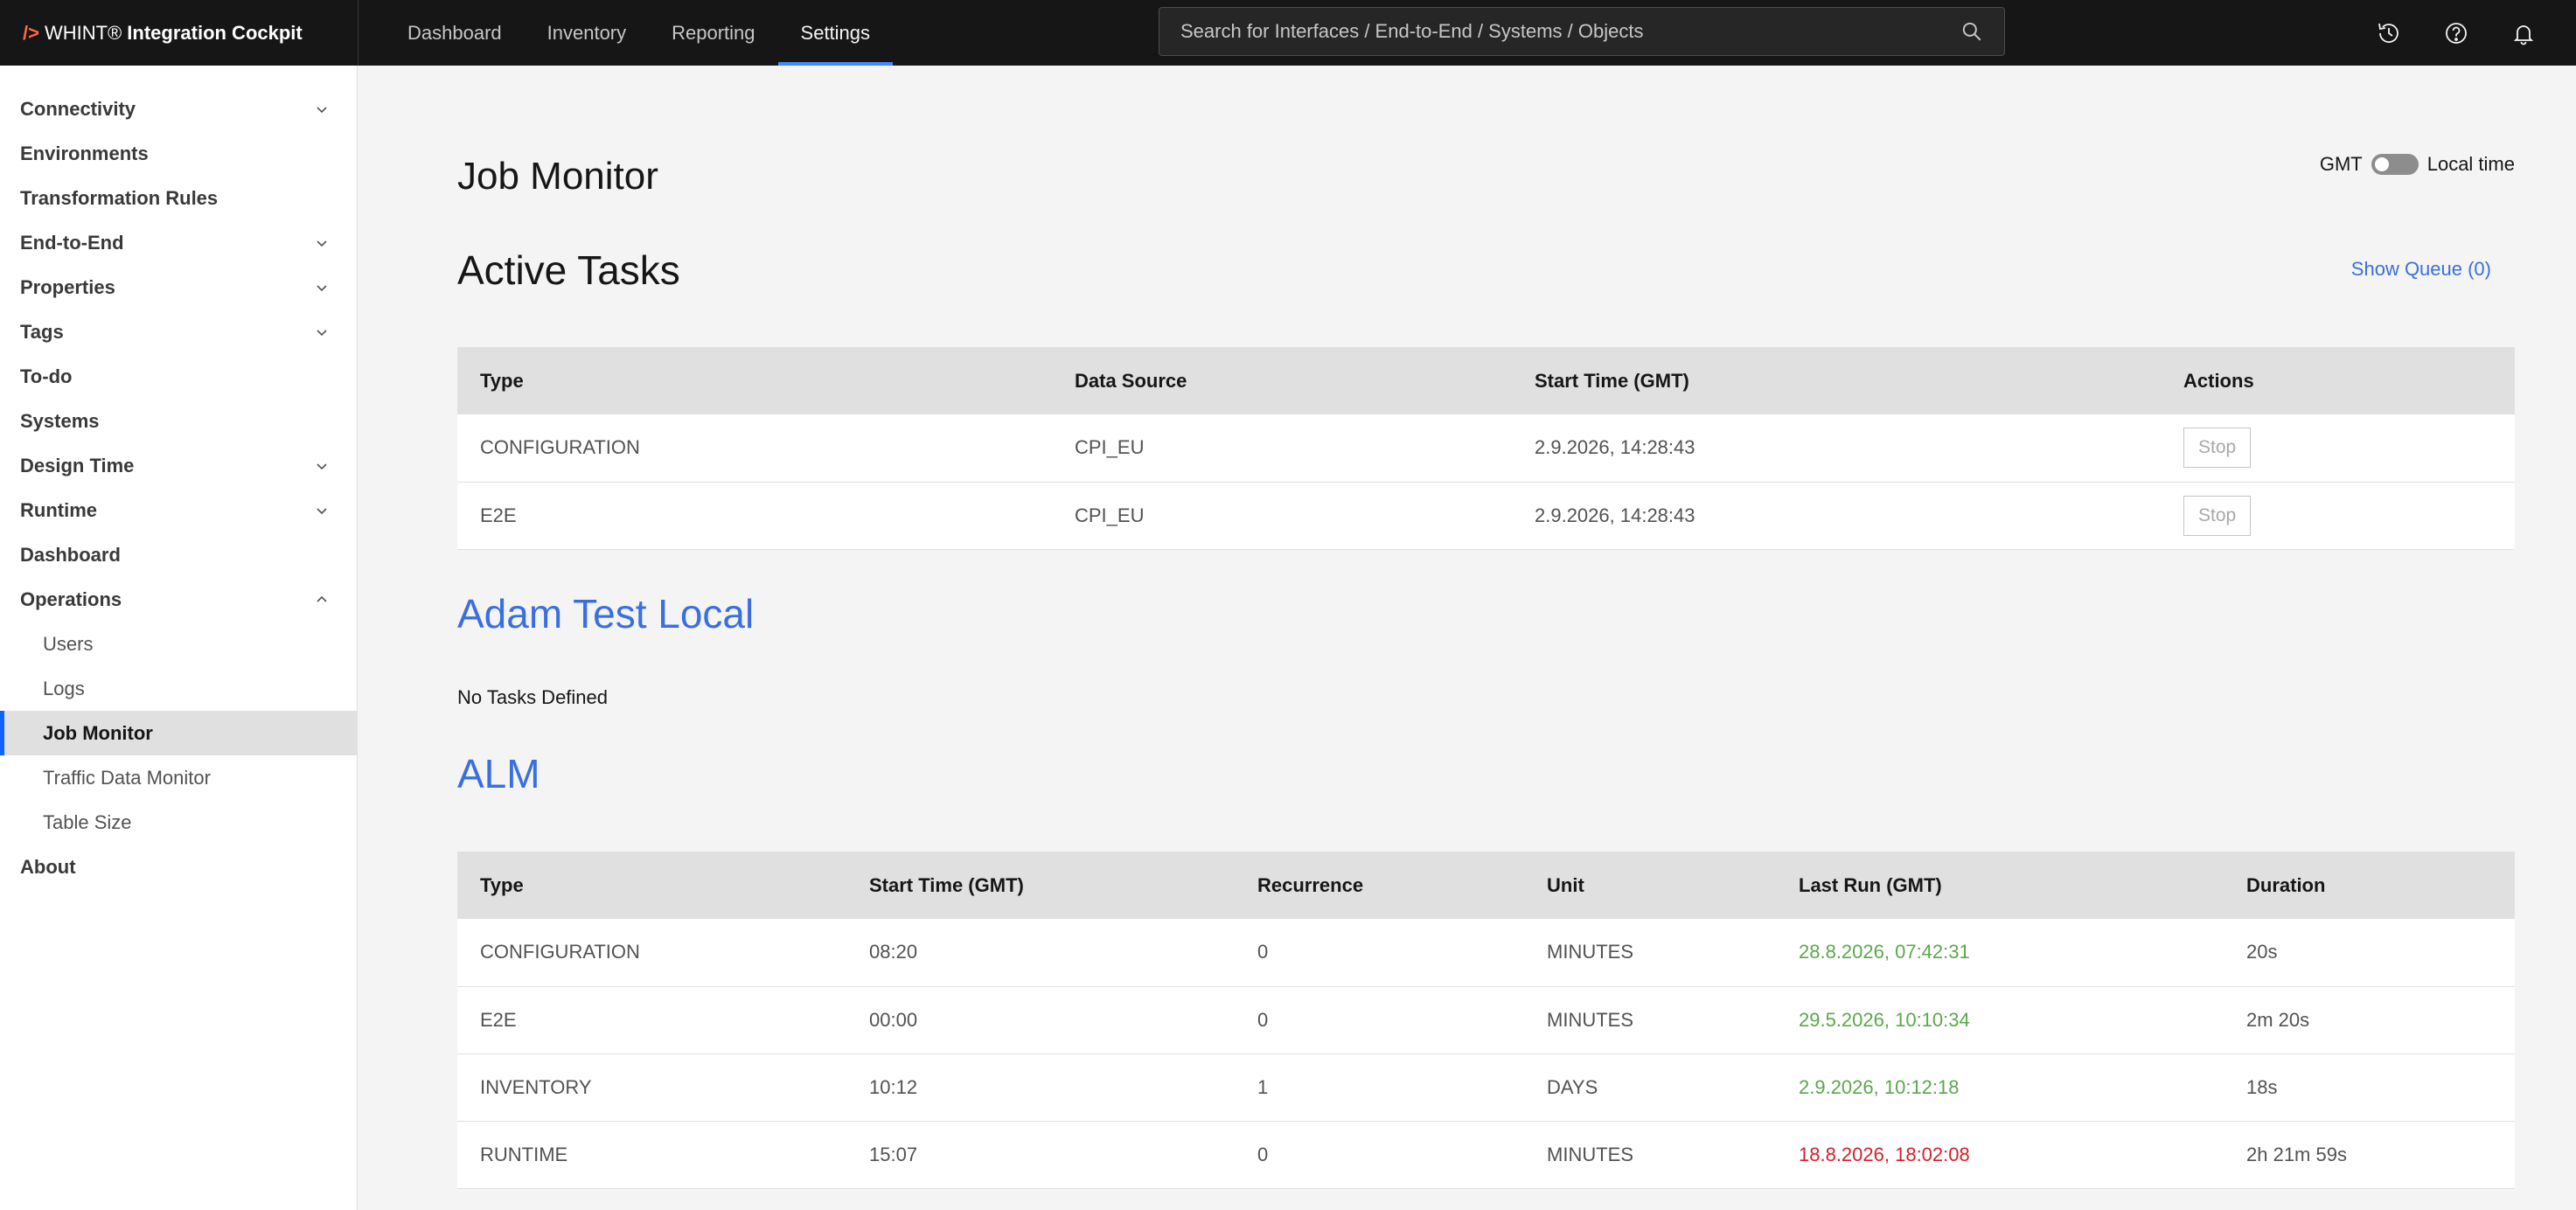 The height and width of the screenshot is (1210, 2576). I want to click on sidebar-item-label: Operations, so click(71, 599).